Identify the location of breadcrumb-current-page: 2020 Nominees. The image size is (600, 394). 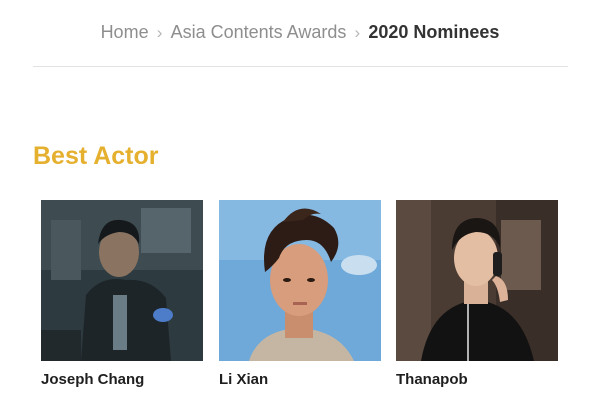
(434, 32).